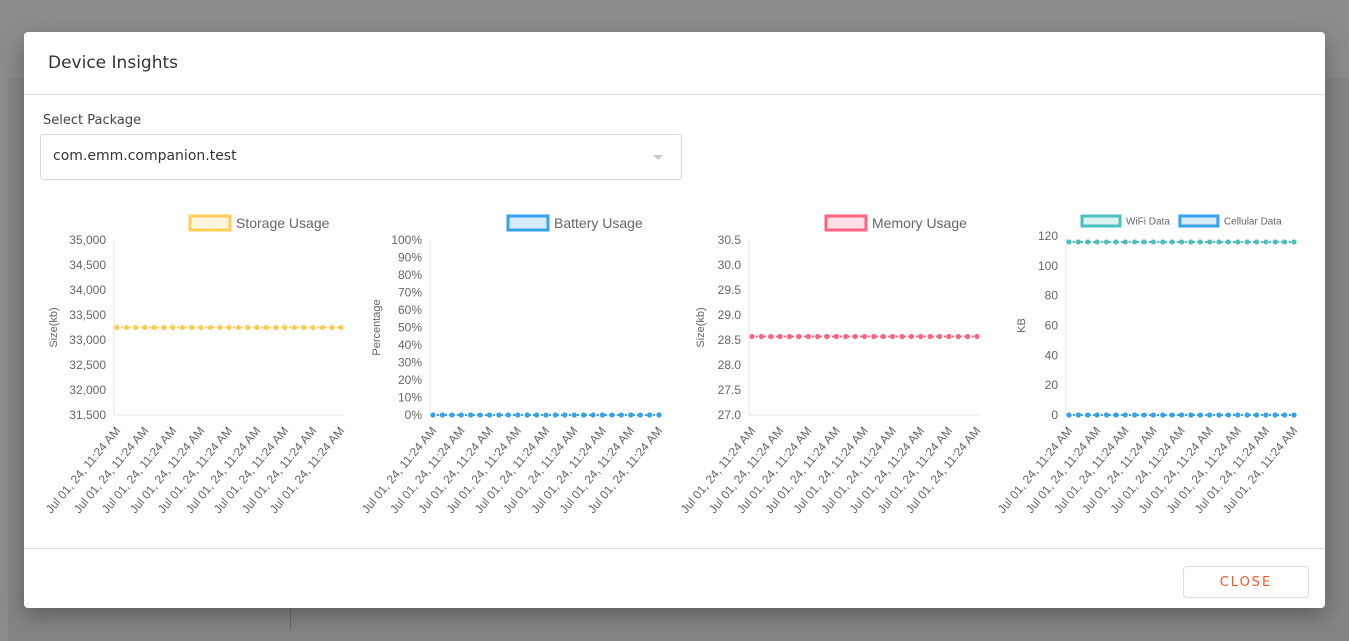  What do you see at coordinates (1253, 222) in the screenshot?
I see `legend-label: Cellular Data` at bounding box center [1253, 222].